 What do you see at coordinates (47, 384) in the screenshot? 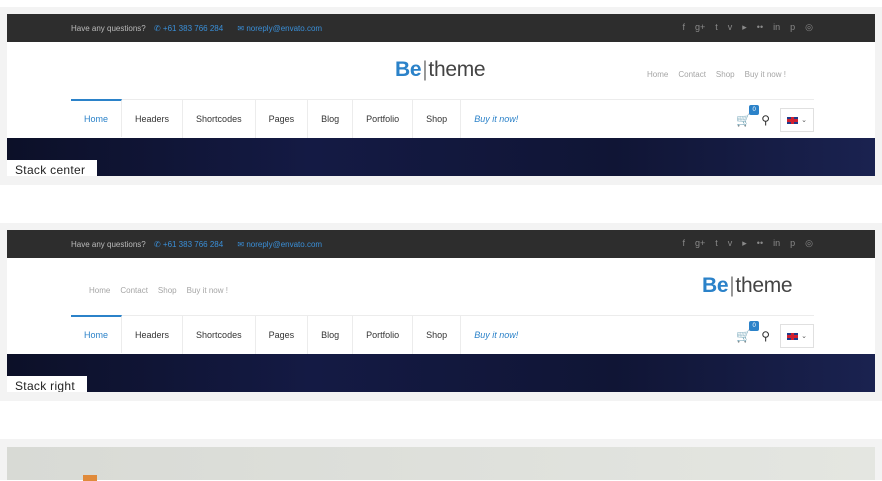
I see `demo-label: Stack right` at bounding box center [47, 384].